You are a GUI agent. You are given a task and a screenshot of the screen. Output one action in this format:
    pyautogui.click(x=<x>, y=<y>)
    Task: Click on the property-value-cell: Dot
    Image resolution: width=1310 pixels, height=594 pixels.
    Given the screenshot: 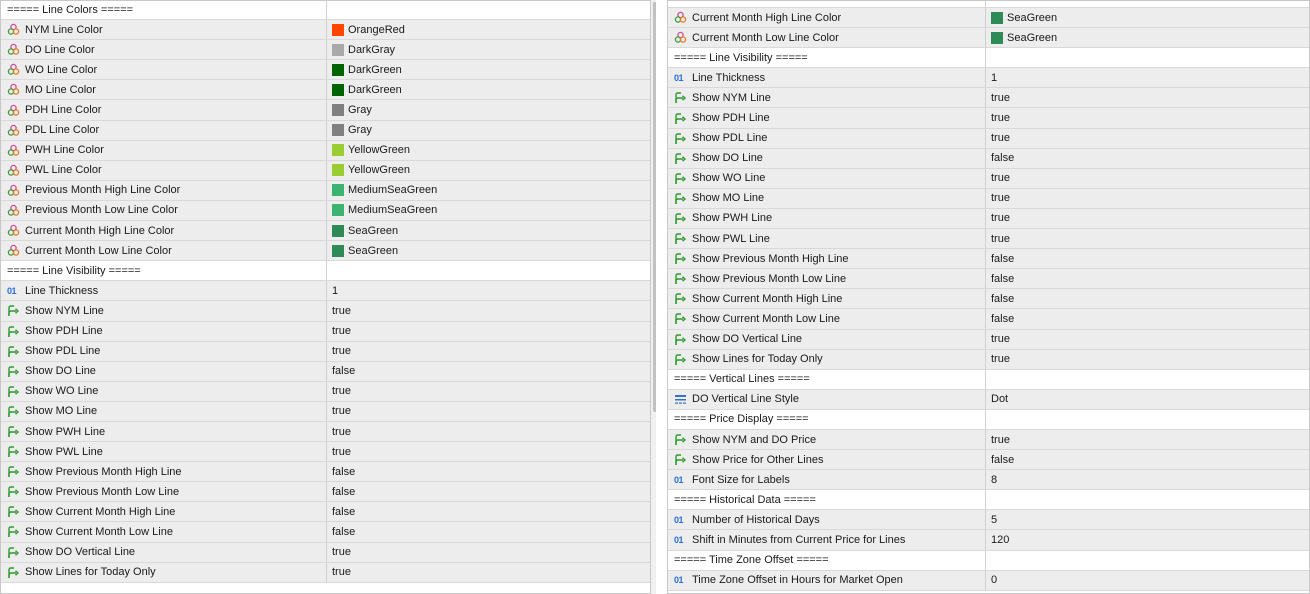 What is the action you would take?
    pyautogui.click(x=1147, y=399)
    